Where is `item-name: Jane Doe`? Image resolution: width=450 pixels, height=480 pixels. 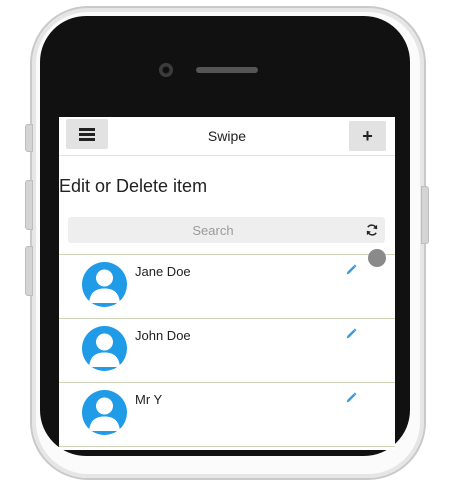 item-name: Jane Doe is located at coordinates (163, 271).